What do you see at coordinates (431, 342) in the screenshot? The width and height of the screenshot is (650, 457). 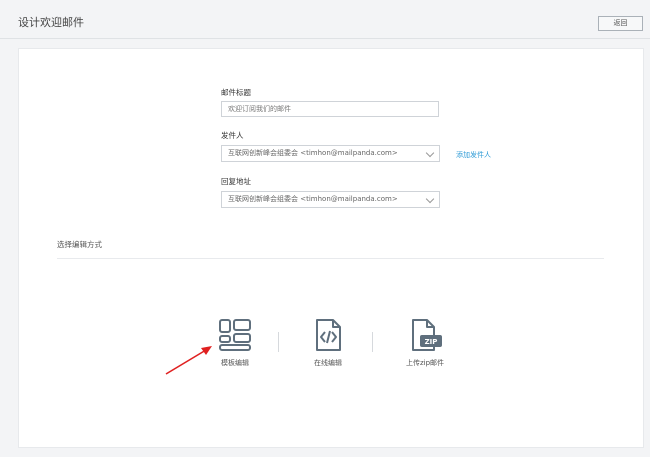 I see `zip-icon-text: ZIP` at bounding box center [431, 342].